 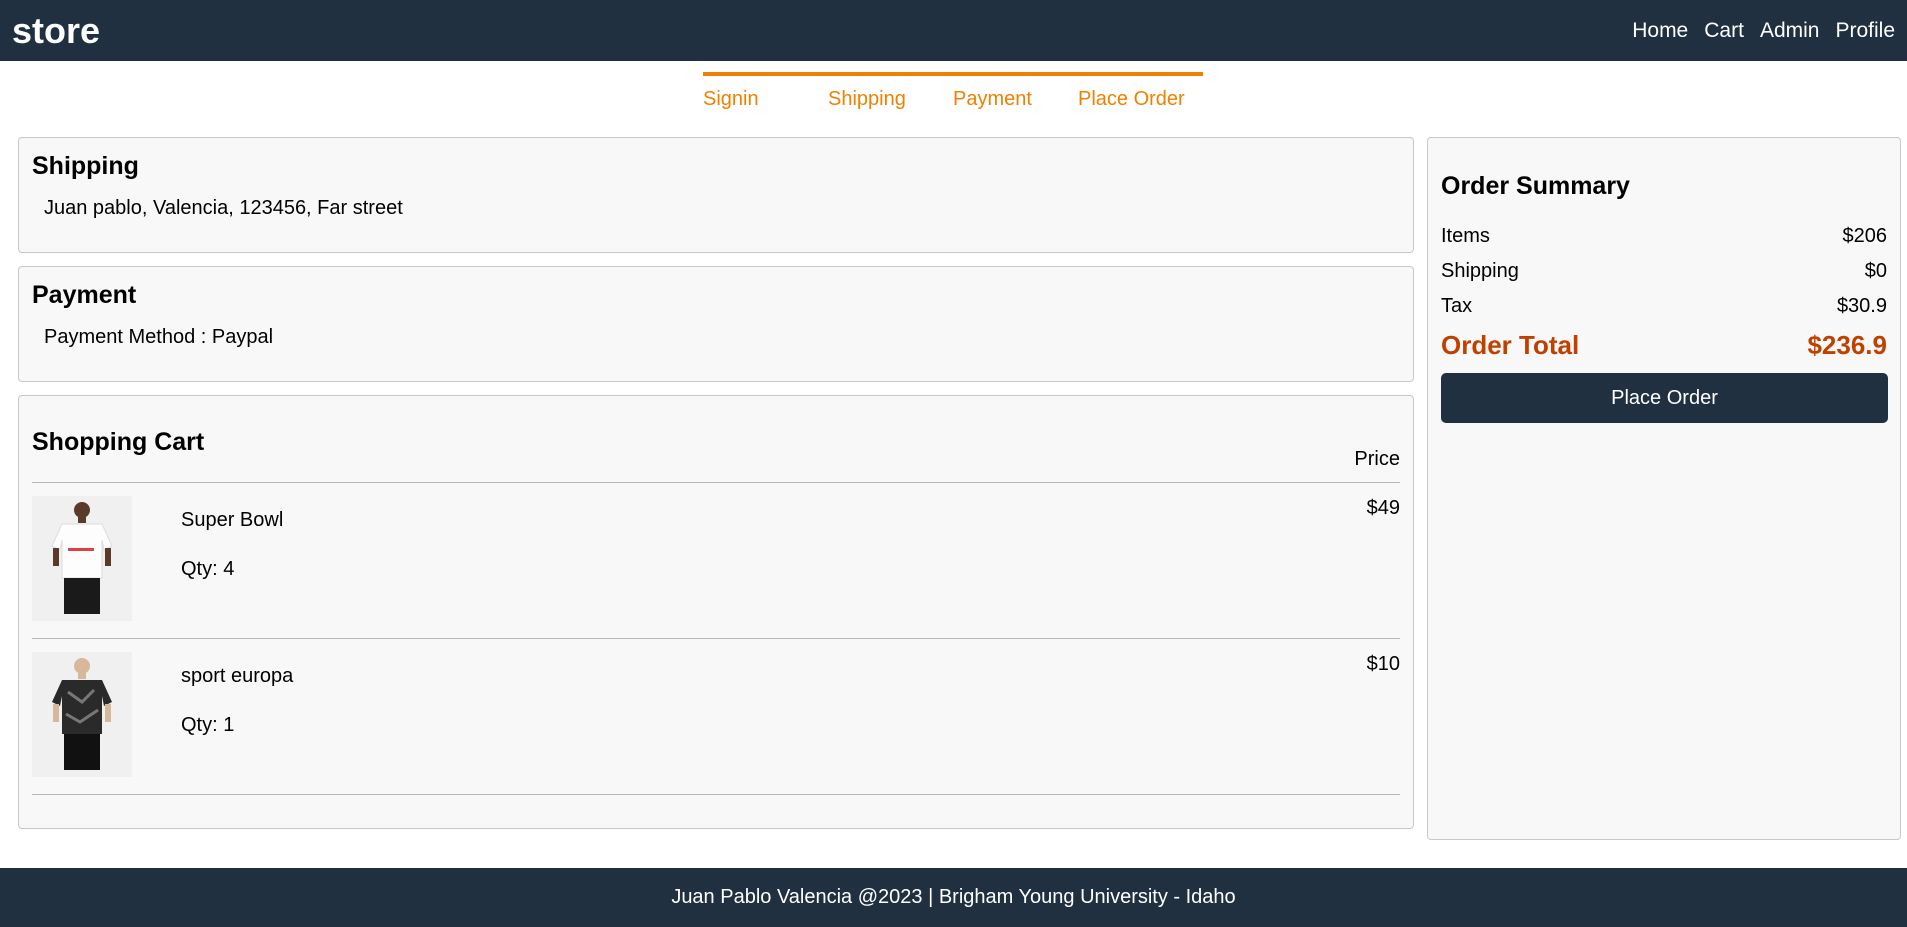 I want to click on cart-header: Shopping Cart Price, so click(x=716, y=439).